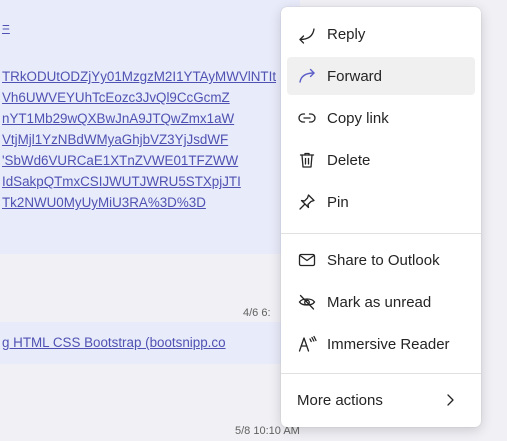  What do you see at coordinates (381, 160) in the screenshot?
I see `menu-item-delete: Delete` at bounding box center [381, 160].